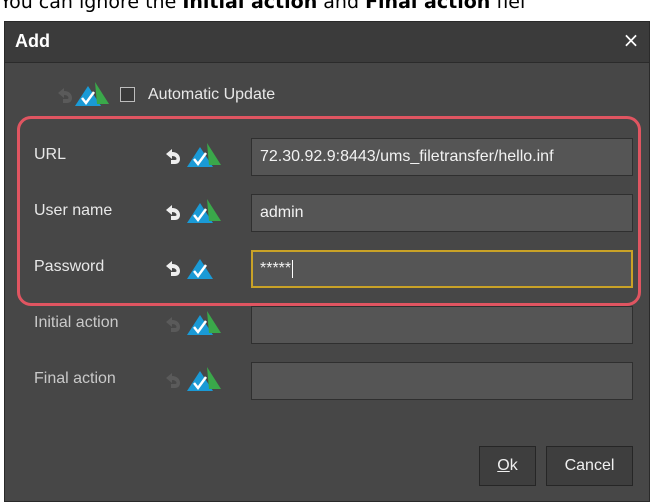  I want to click on close-icon: ×, so click(631, 40).